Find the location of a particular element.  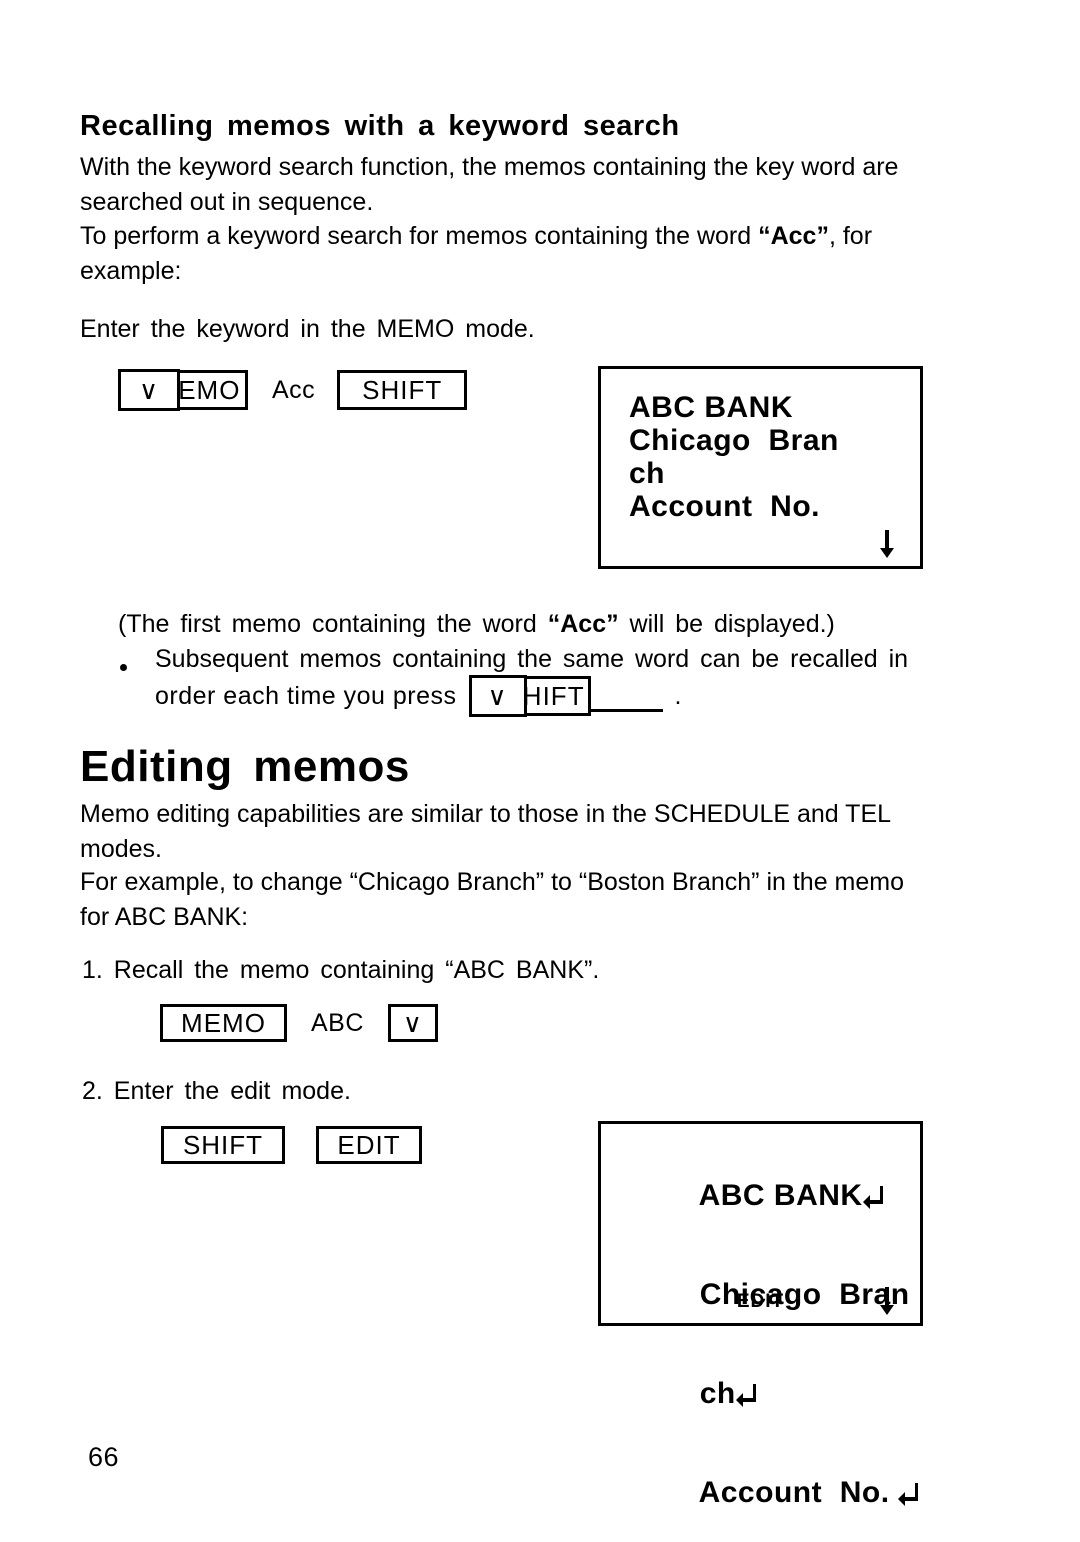

bullet-text: order each time you press is located at coordinates (306, 695).